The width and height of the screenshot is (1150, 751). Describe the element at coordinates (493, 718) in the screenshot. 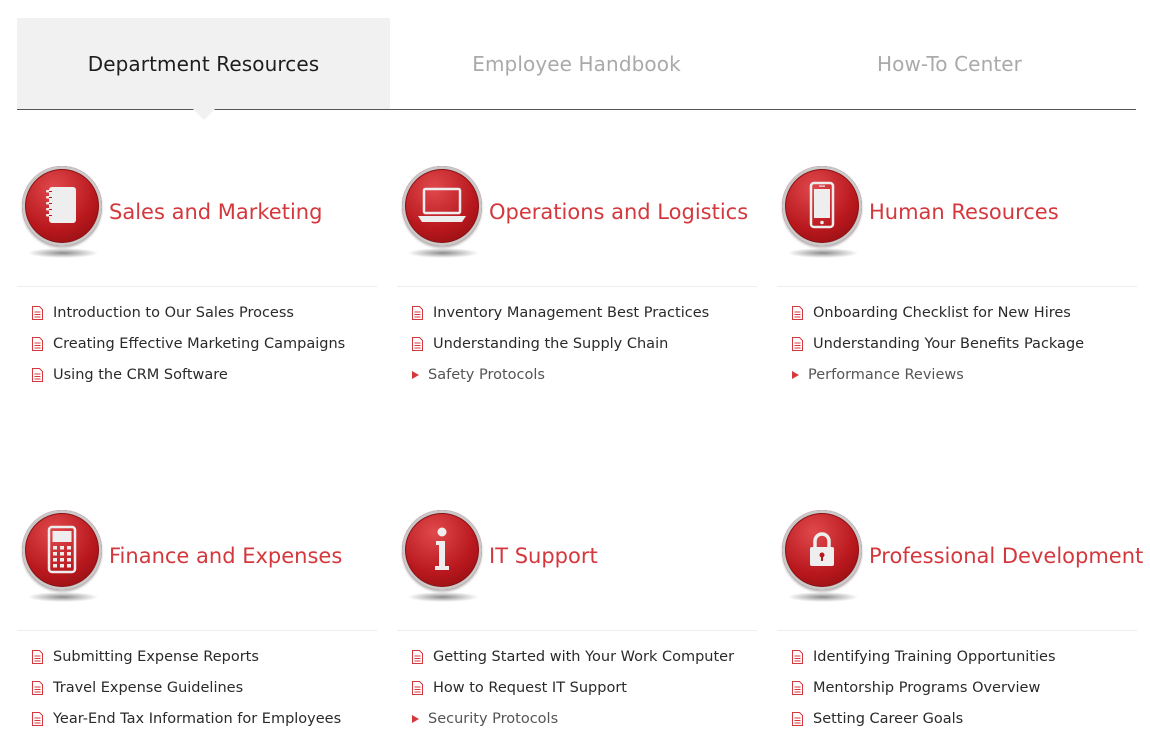

I see `item-label: Security Protocols` at that location.